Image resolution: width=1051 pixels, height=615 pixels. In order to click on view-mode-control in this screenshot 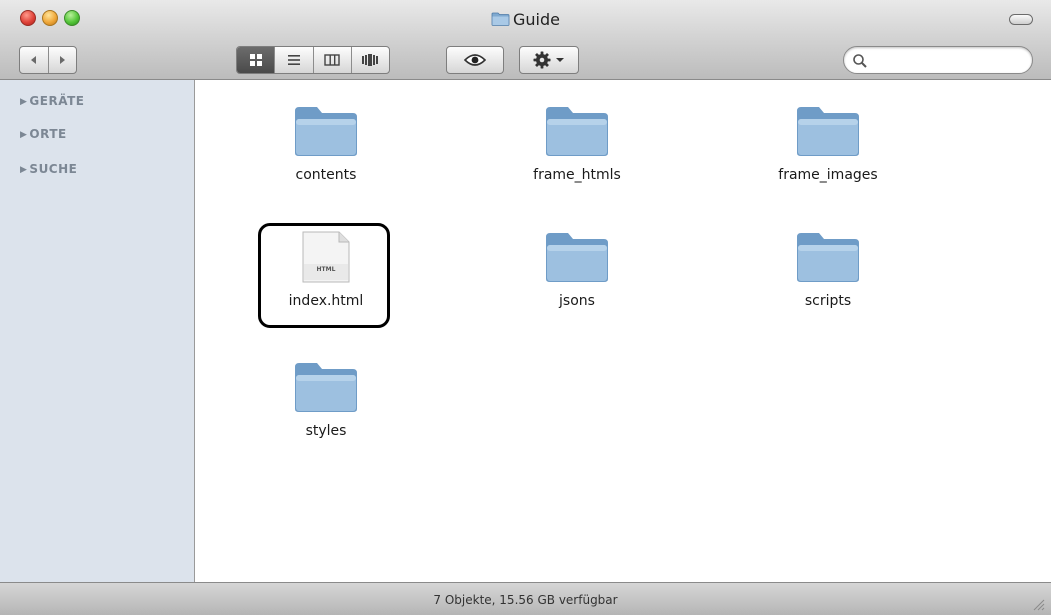, I will do `click(313, 60)`.